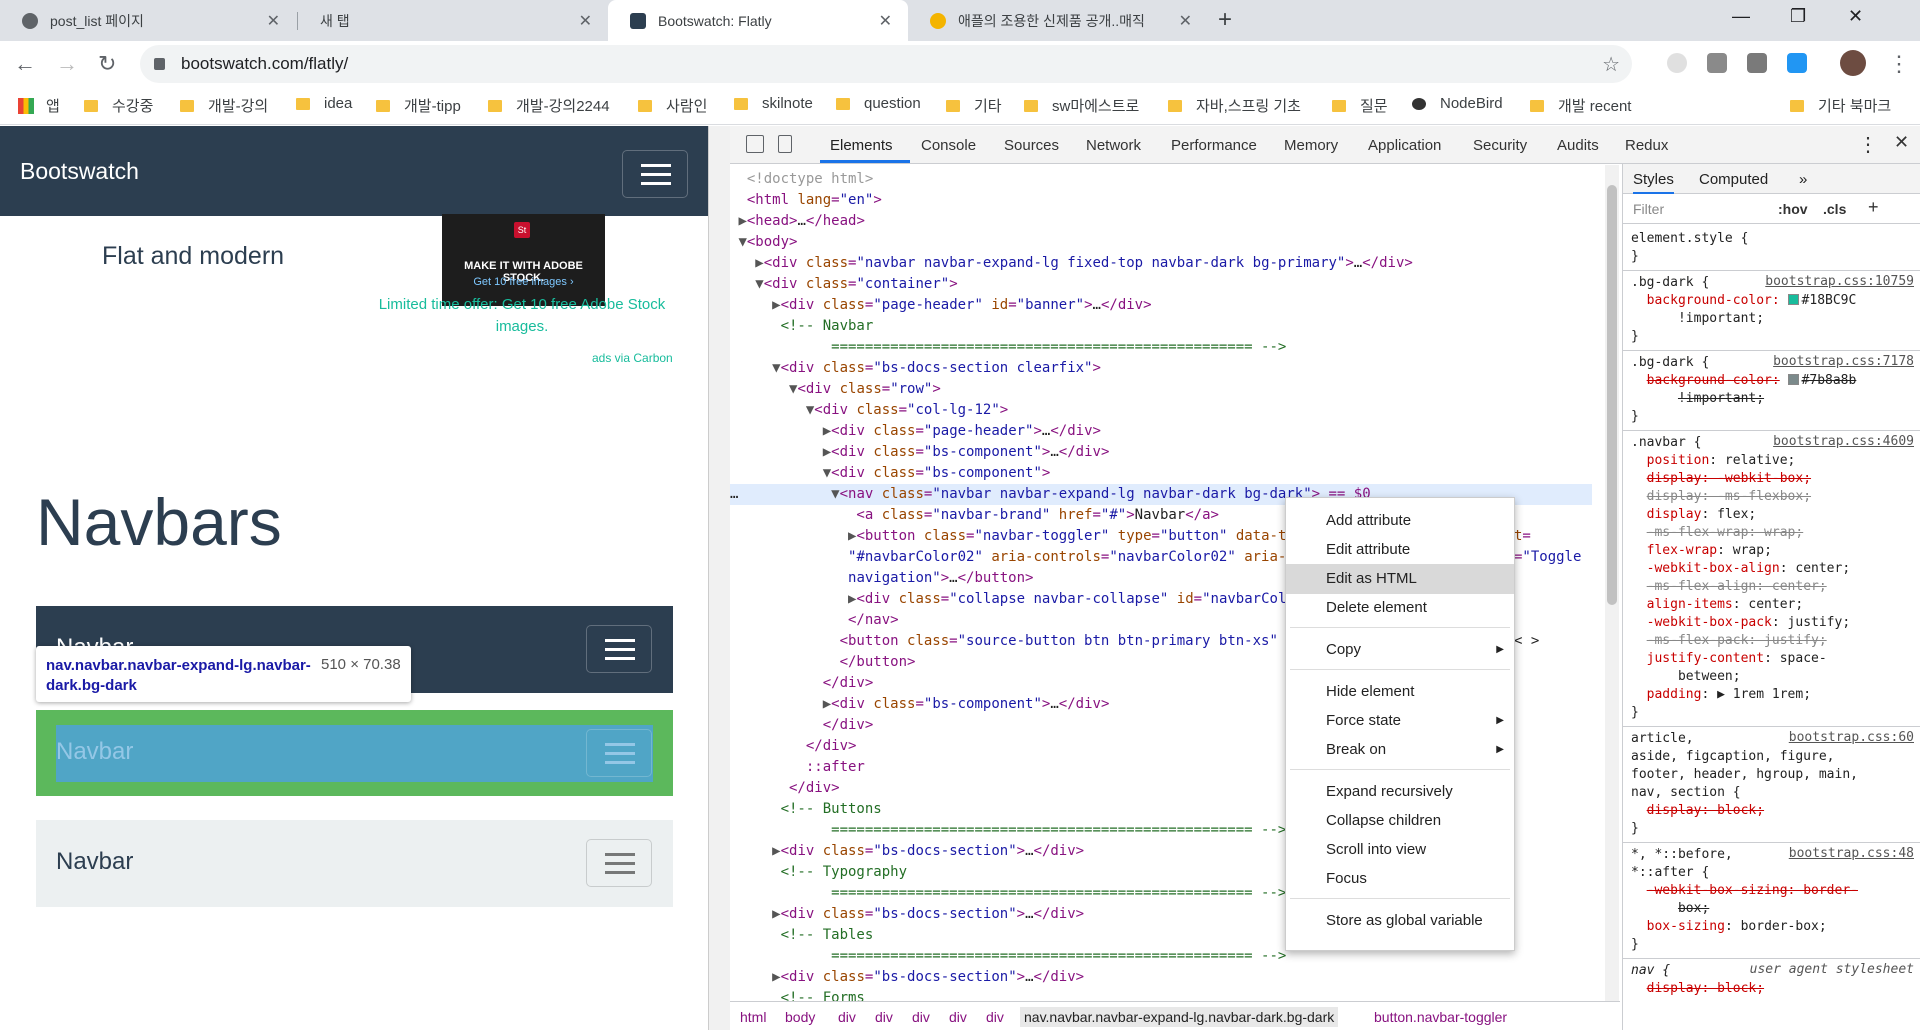 This screenshot has height=1030, width=1920. I want to click on source-link: bootstrap.css:4609, so click(1843, 441).